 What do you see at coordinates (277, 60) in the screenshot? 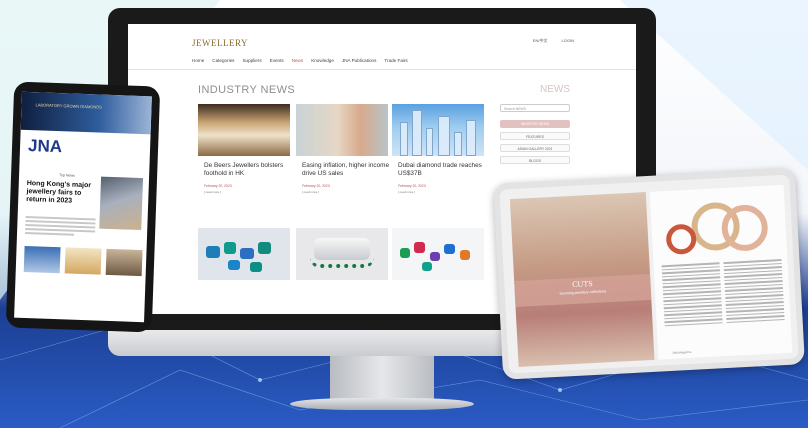
I see `nav-events: Events` at bounding box center [277, 60].